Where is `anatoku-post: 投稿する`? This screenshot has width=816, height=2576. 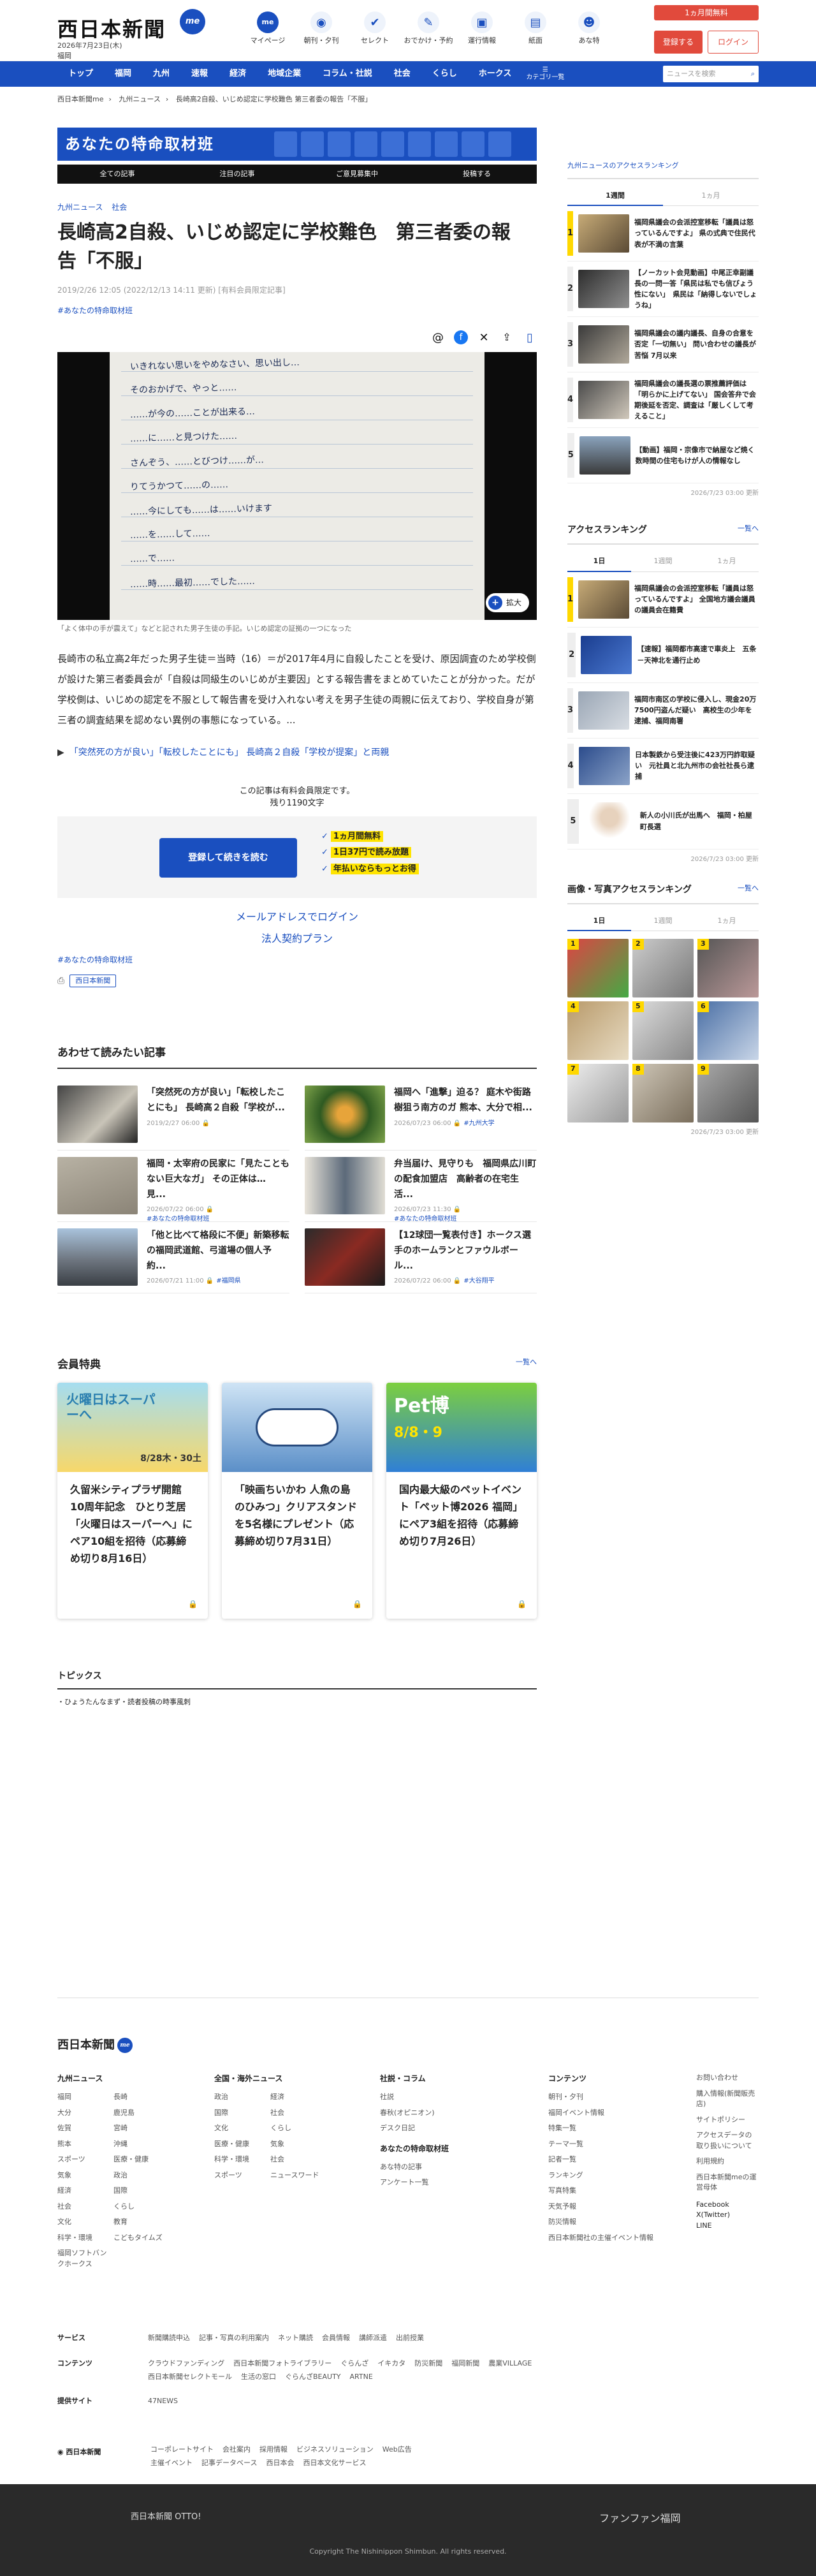
anatoku-post: 投稿する is located at coordinates (477, 174).